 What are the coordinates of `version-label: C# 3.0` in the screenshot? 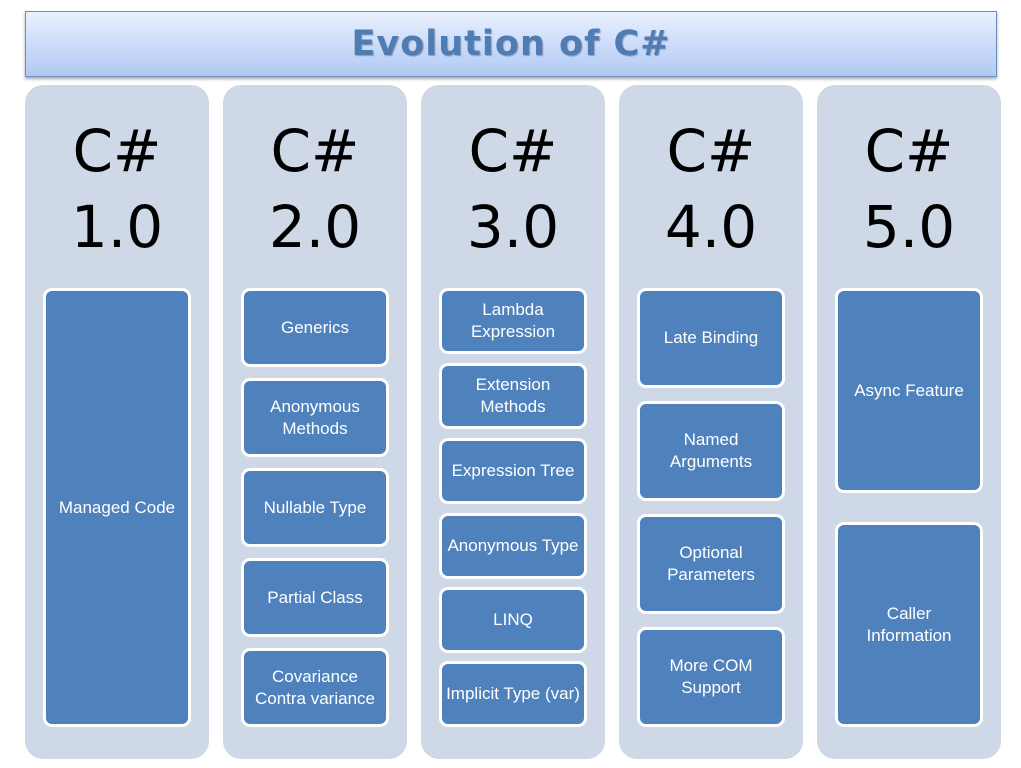 It's located at (513, 189).